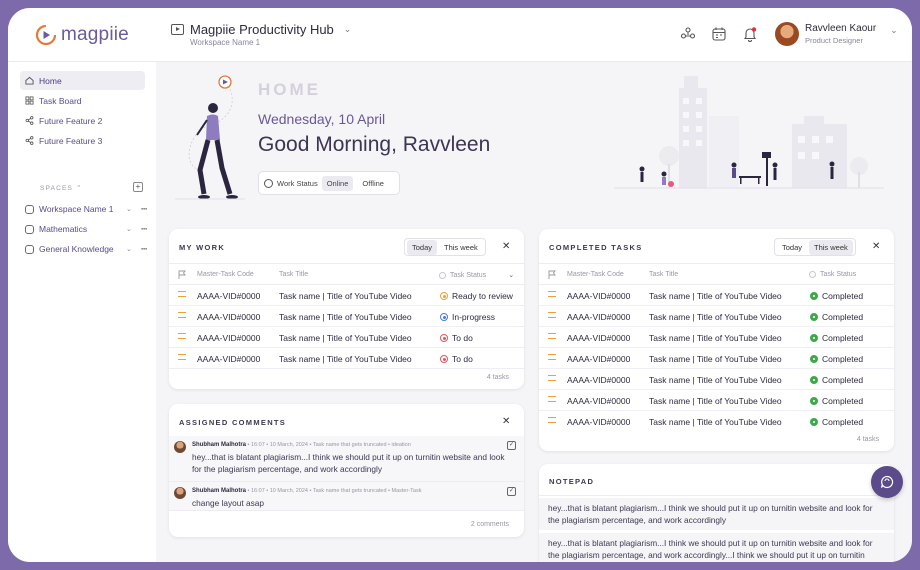 The height and width of the screenshot is (570, 920). What do you see at coordinates (82, 140) in the screenshot?
I see `sidebar-item-future-feature-3: Future Feature 3` at bounding box center [82, 140].